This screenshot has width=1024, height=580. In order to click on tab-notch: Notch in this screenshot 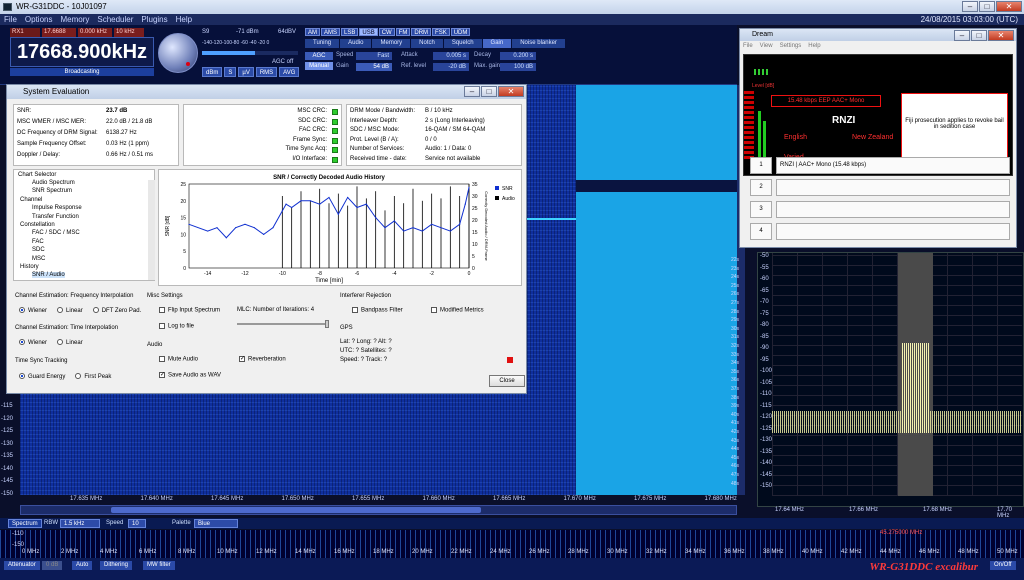, I will do `click(427, 43)`.